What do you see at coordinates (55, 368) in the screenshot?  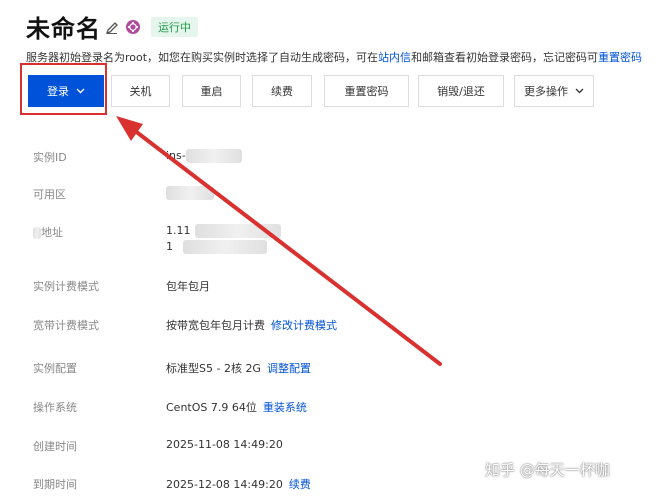 I see `config-label: 实例配置` at bounding box center [55, 368].